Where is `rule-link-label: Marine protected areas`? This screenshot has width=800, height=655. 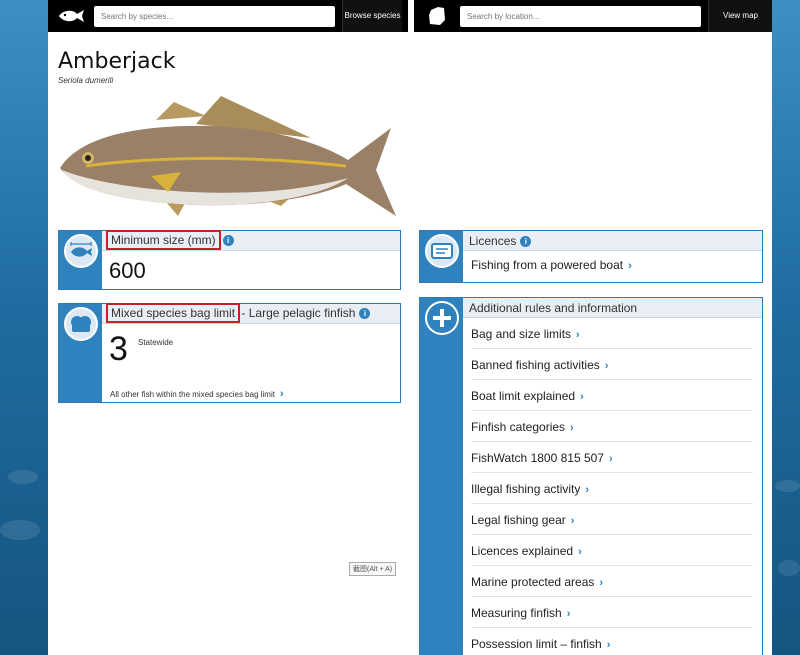 rule-link-label: Marine protected areas is located at coordinates (533, 582).